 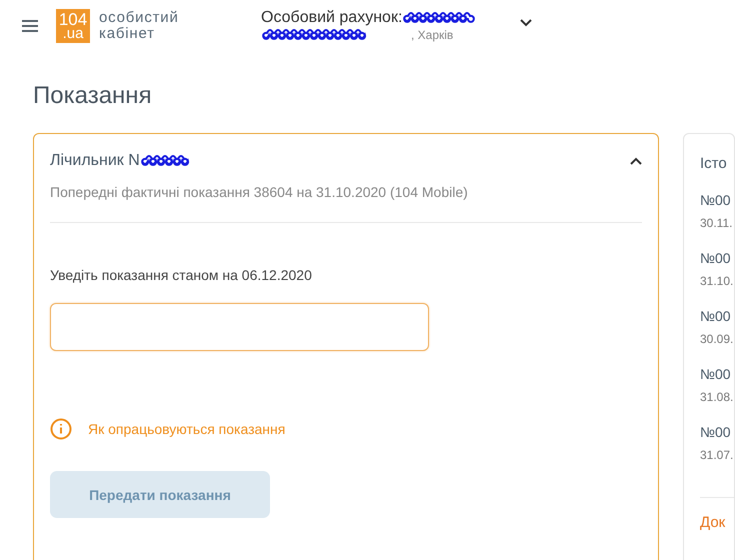 I want to click on history-date: 31.10., so click(x=717, y=281).